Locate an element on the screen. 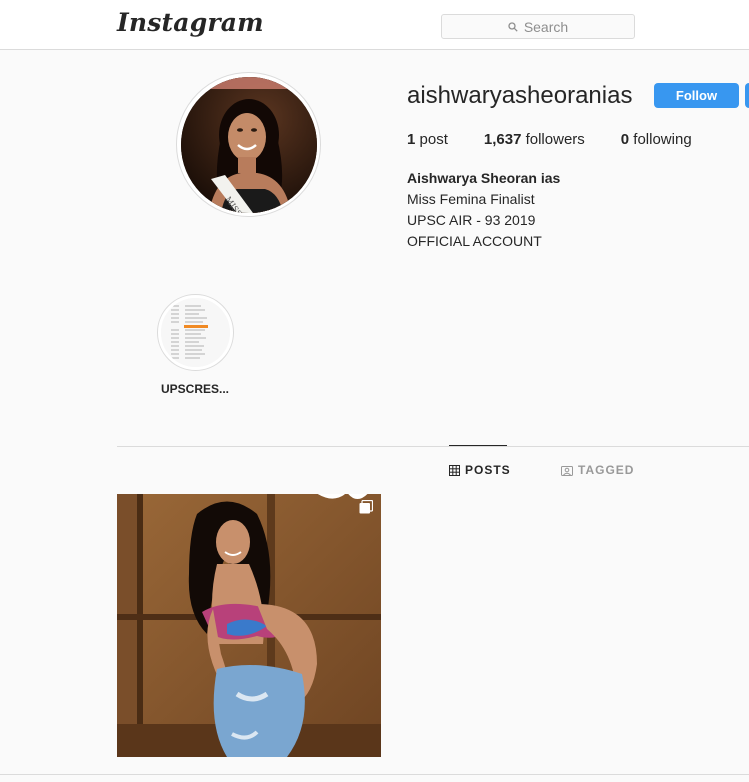 The image size is (749, 782). tab-tagged: TAGGED is located at coordinates (597, 470).